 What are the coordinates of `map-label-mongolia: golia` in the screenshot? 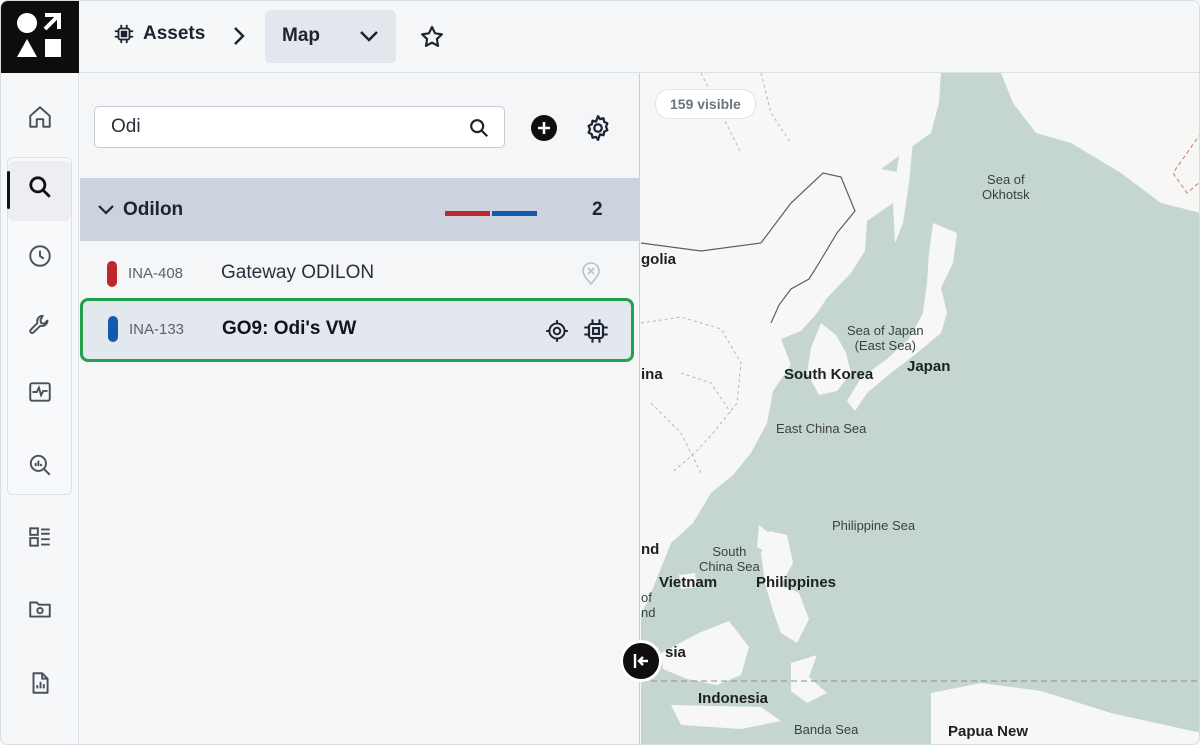 It's located at (659, 259).